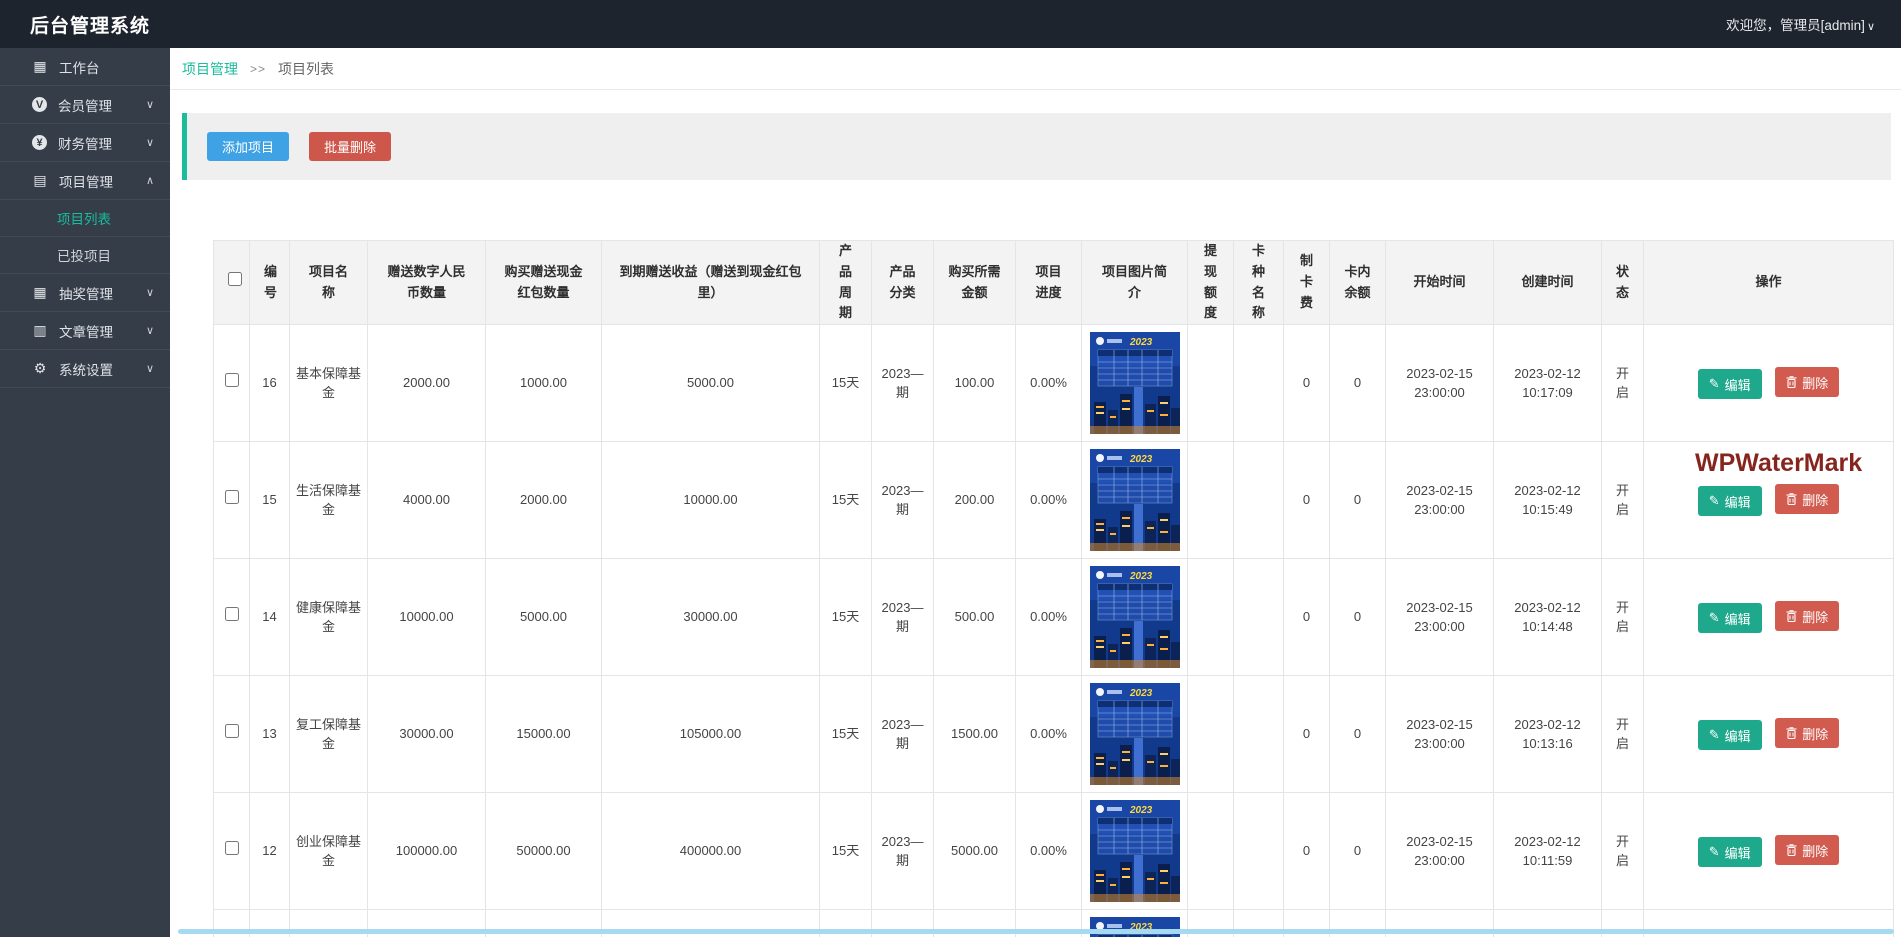 The width and height of the screenshot is (1901, 937). I want to click on cell-project-name: 复工保障基金, so click(328, 734).